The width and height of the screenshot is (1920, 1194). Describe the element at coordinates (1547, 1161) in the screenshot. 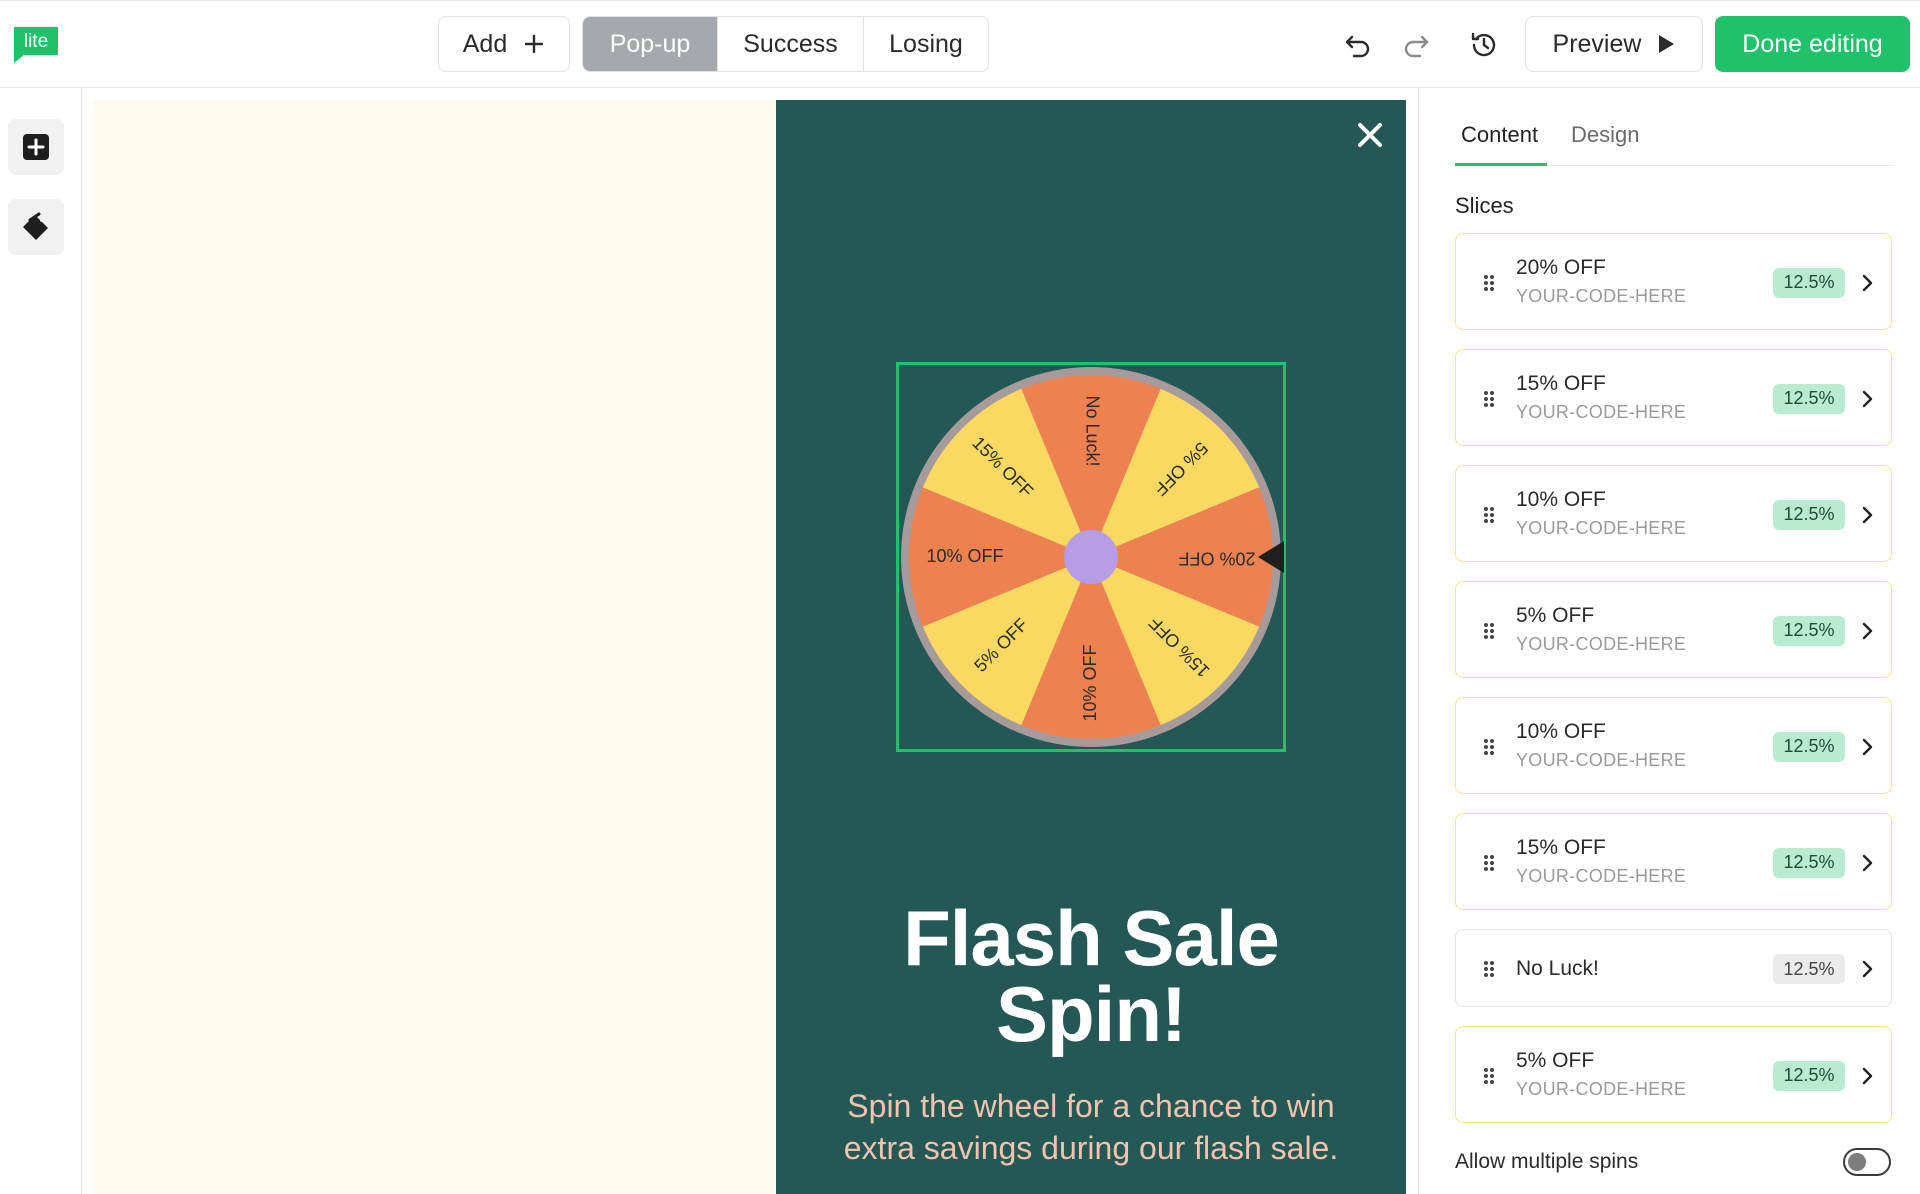

I see `allow-multiple-spins-label: Allow multiple spins` at that location.